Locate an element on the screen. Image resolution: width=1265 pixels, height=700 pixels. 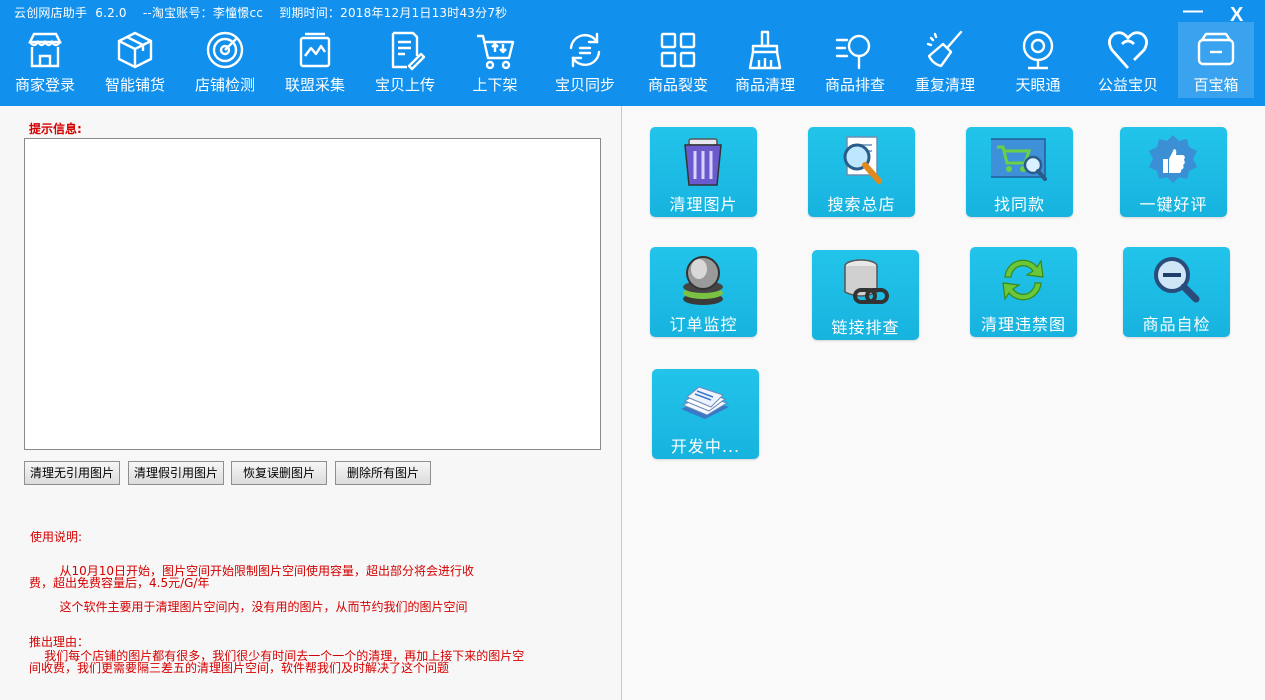
nav-item-smart-listing: 智能铺货 is located at coordinates (135, 60).